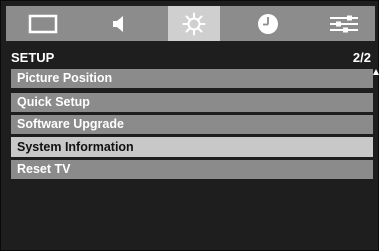 This screenshot has width=379, height=251. What do you see at coordinates (53, 102) in the screenshot?
I see `menu-item-label: Quick Setup` at bounding box center [53, 102].